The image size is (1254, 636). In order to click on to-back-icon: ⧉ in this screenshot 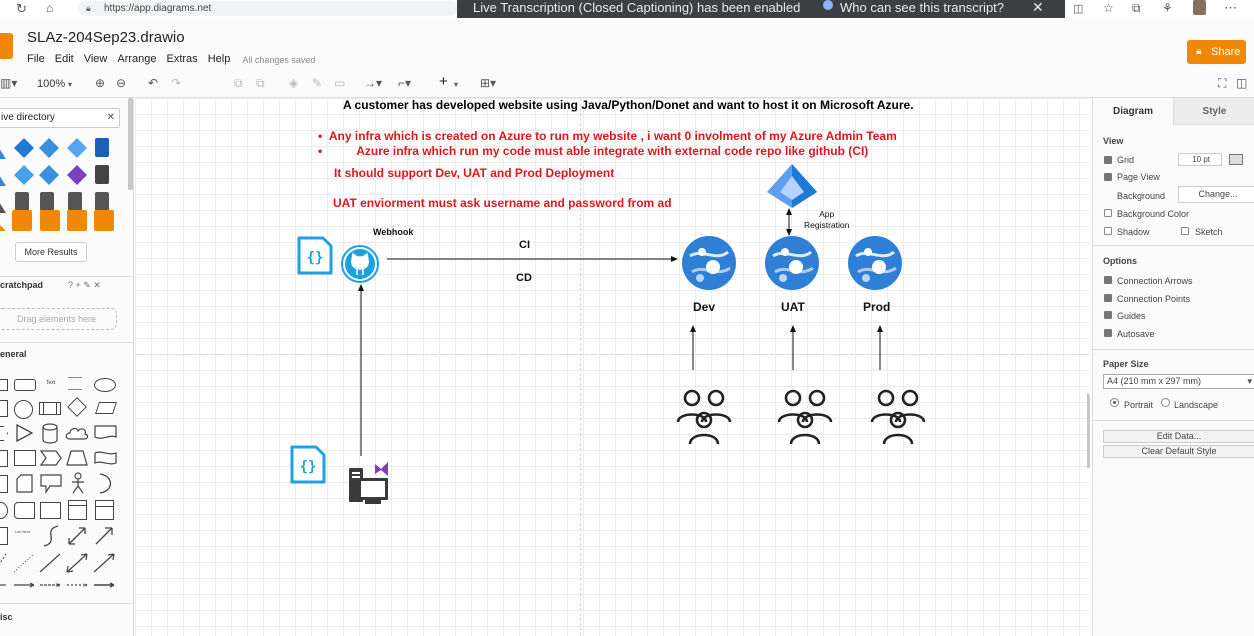, I will do `click(260, 83)`.